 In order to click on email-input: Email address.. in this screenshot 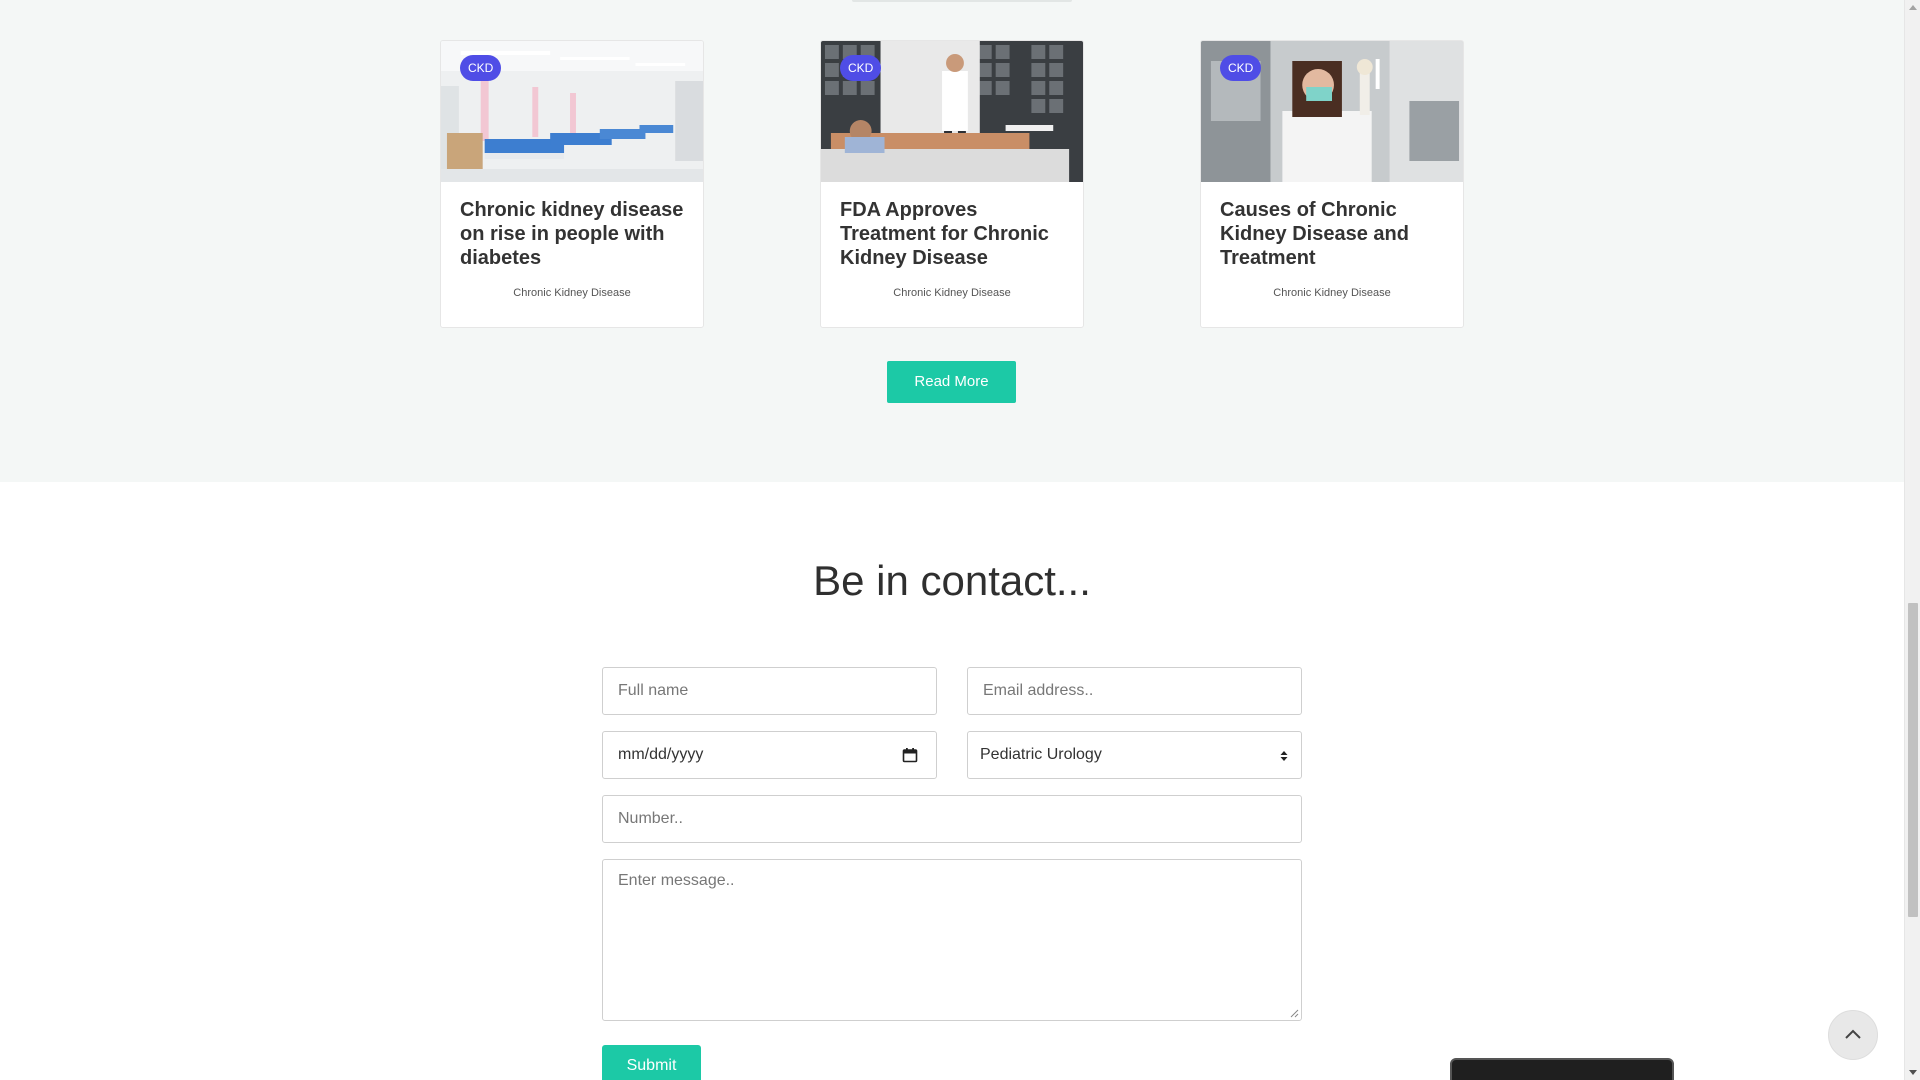, I will do `click(1134, 691)`.